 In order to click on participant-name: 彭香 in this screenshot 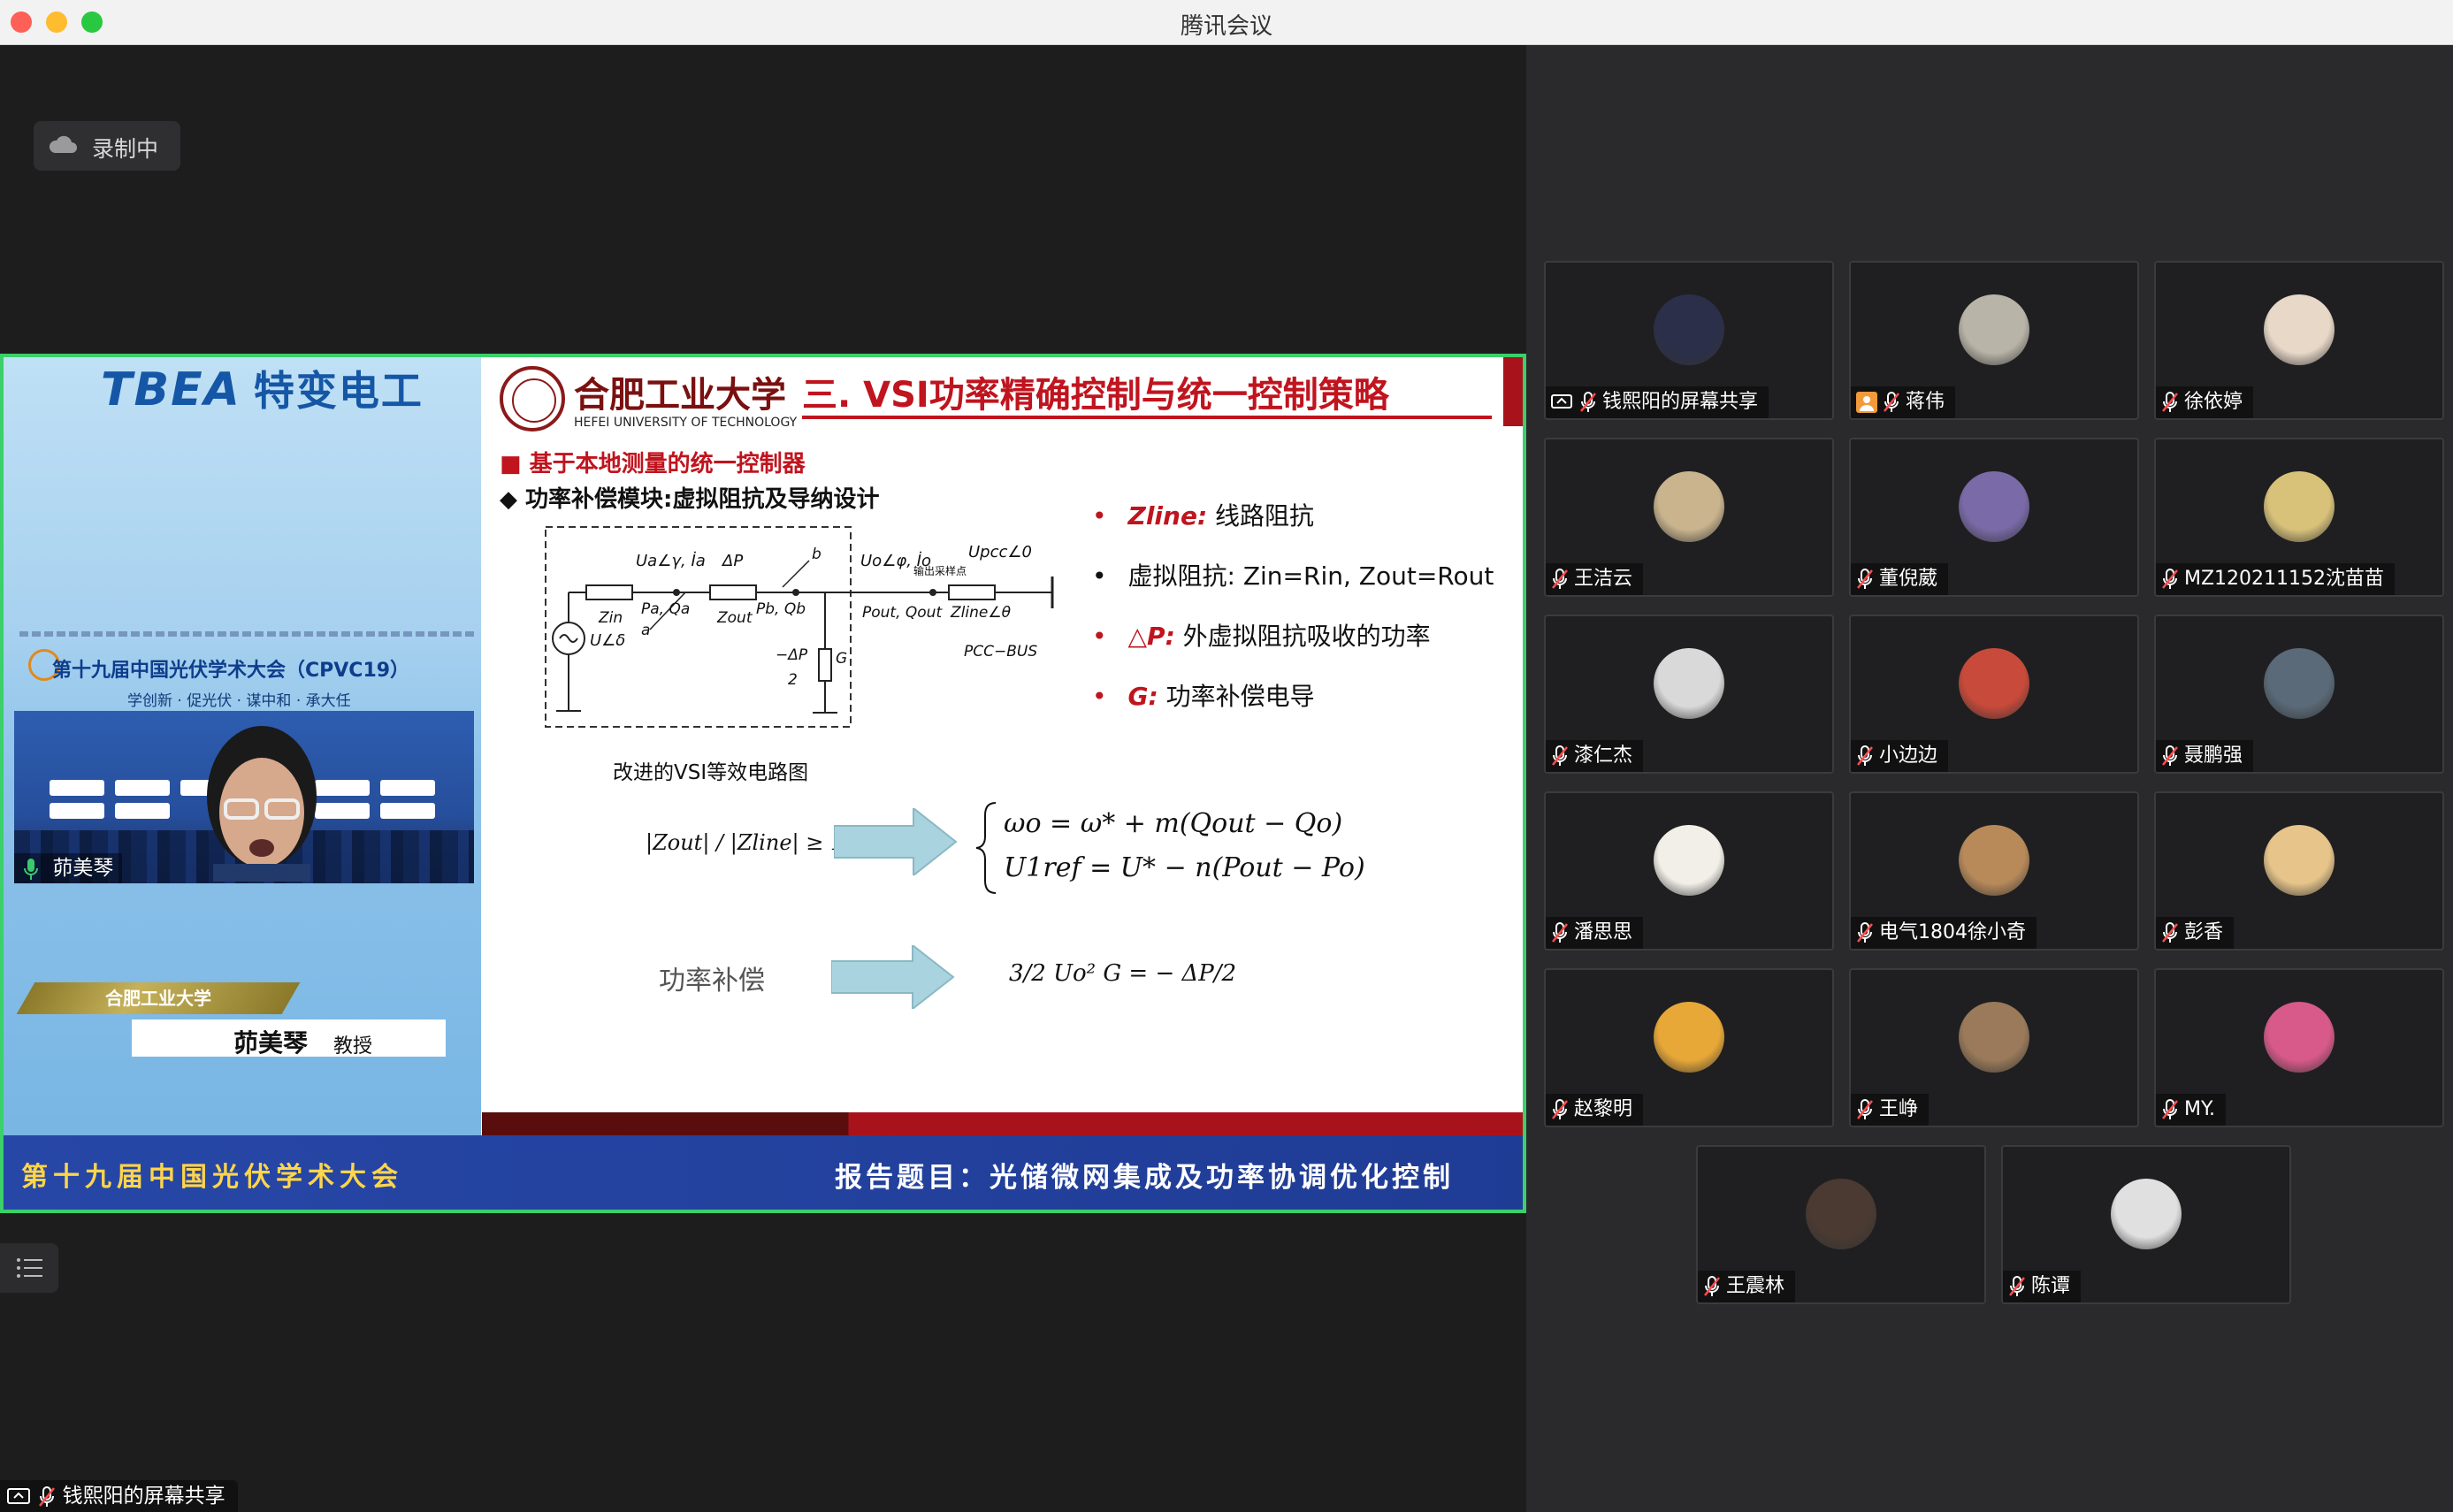, I will do `click(2204, 932)`.